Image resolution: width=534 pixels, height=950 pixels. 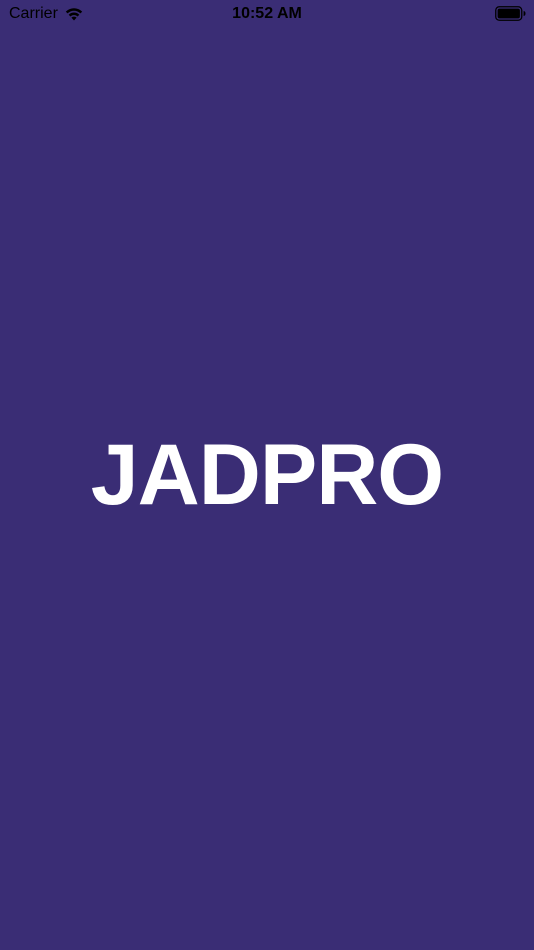 I want to click on battery-icon, so click(x=510, y=13).